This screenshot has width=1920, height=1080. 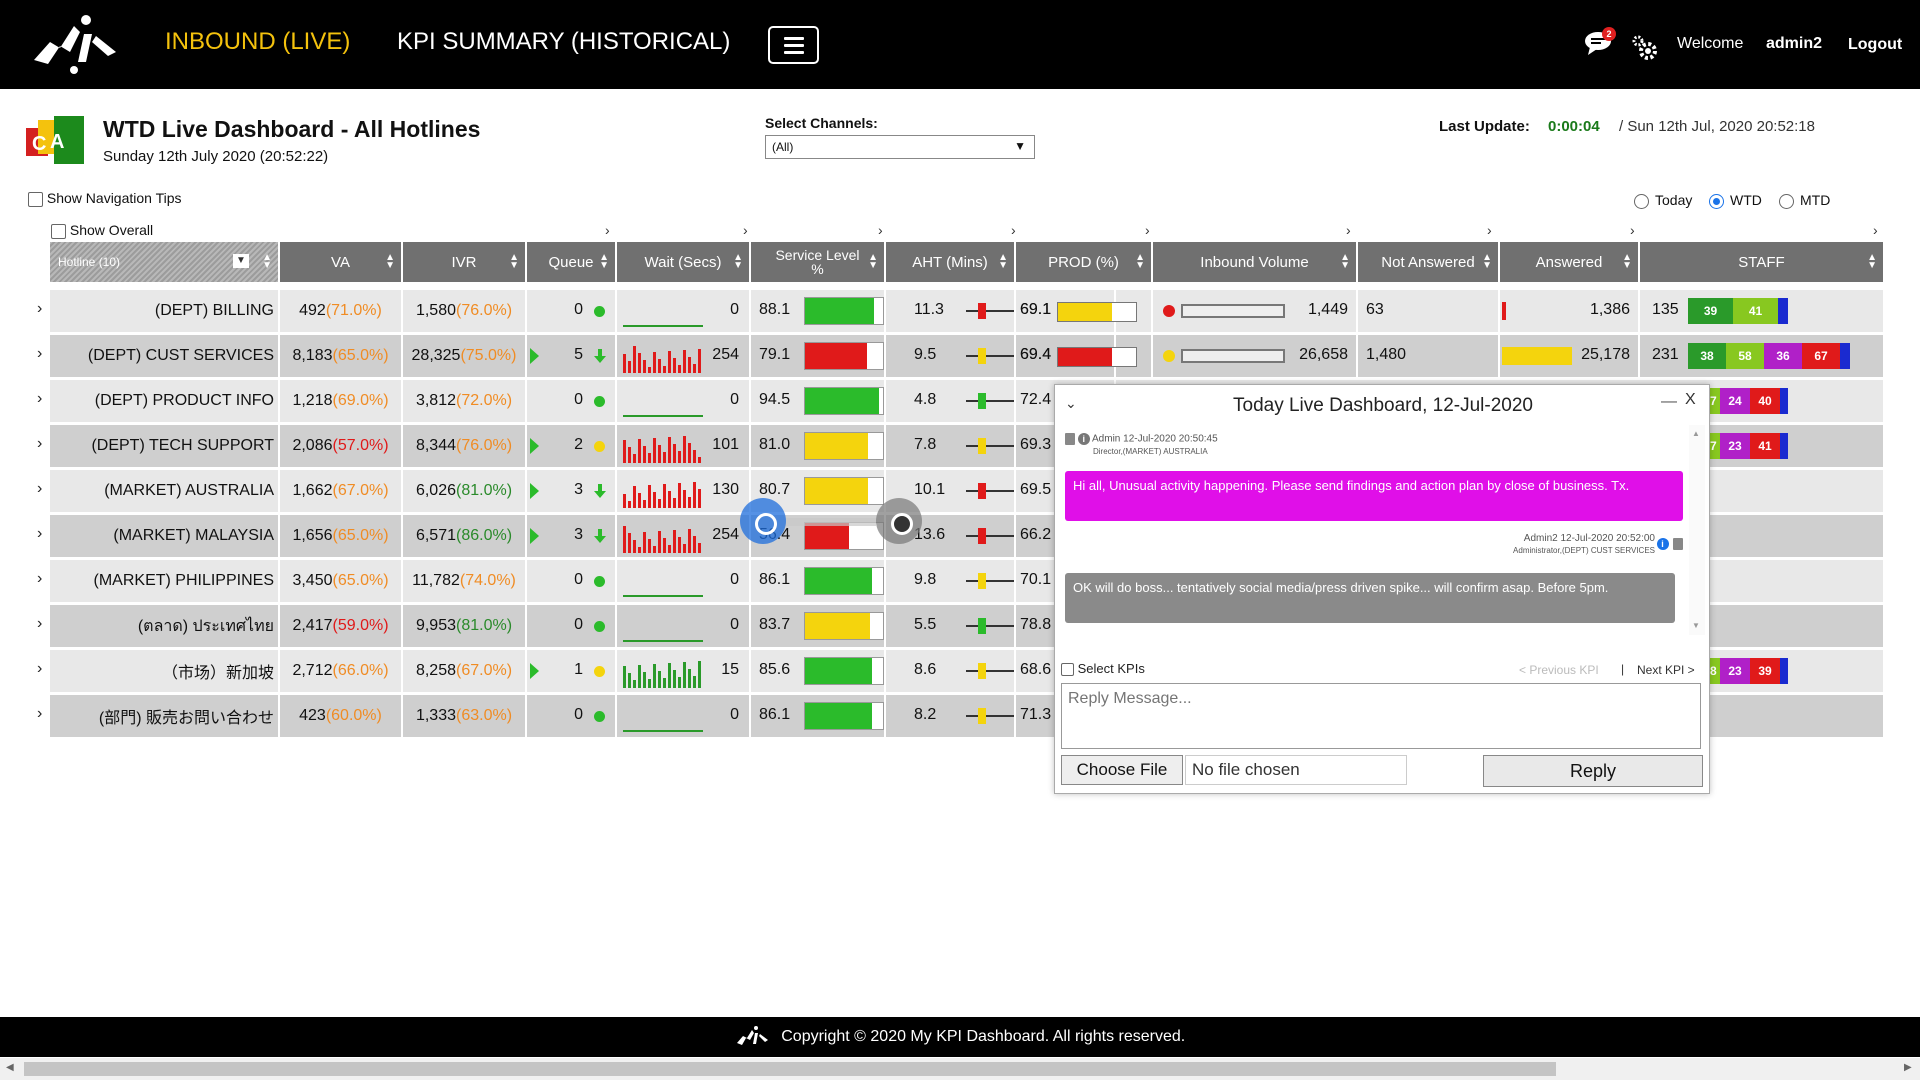 What do you see at coordinates (831, 522) in the screenshot?
I see `range-slider-track` at bounding box center [831, 522].